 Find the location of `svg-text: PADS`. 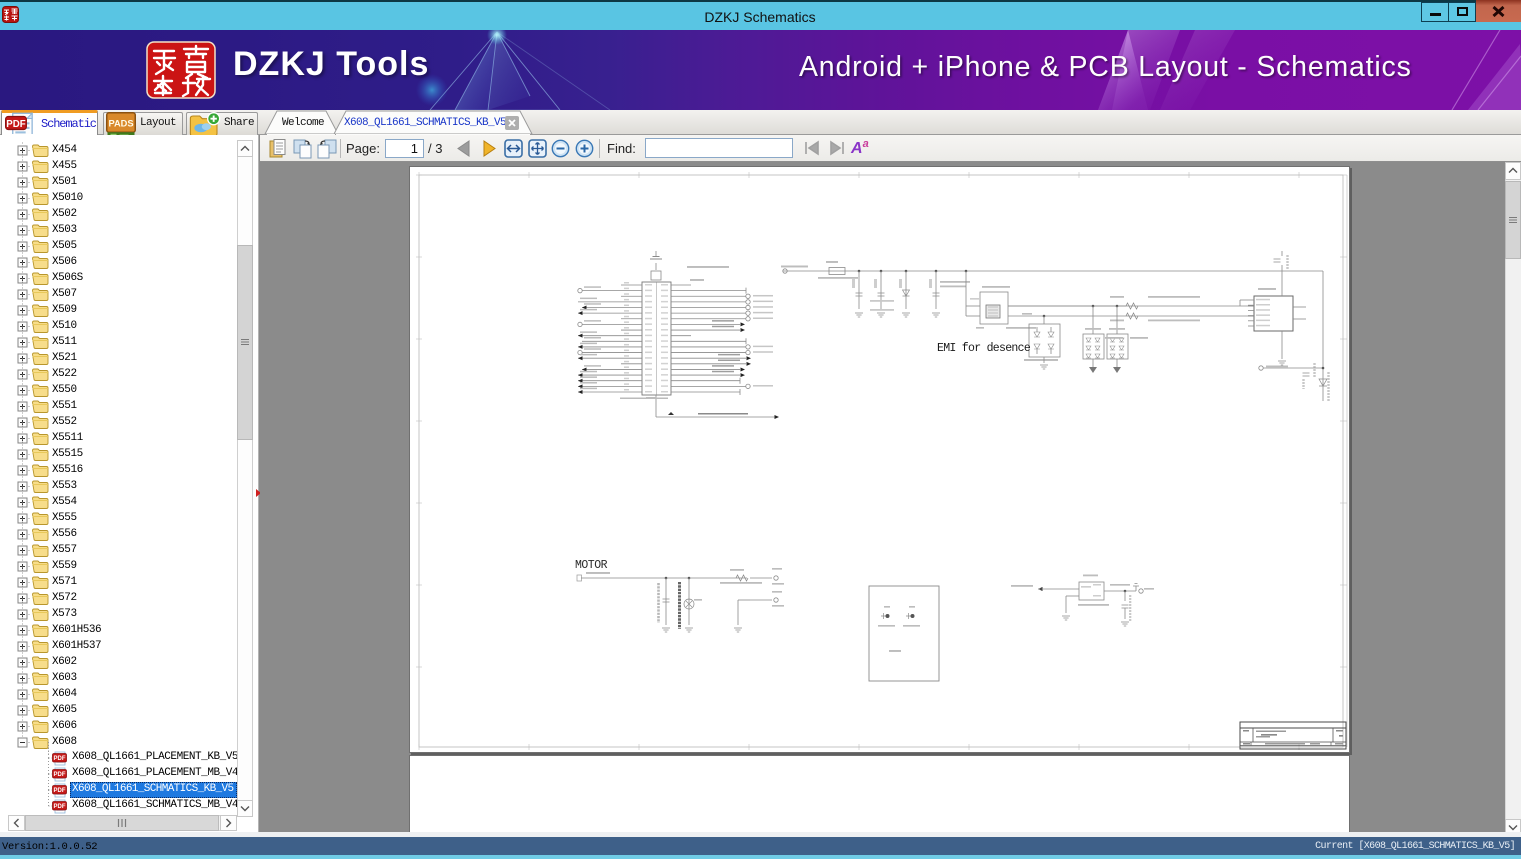

svg-text: PADS is located at coordinates (120, 123).